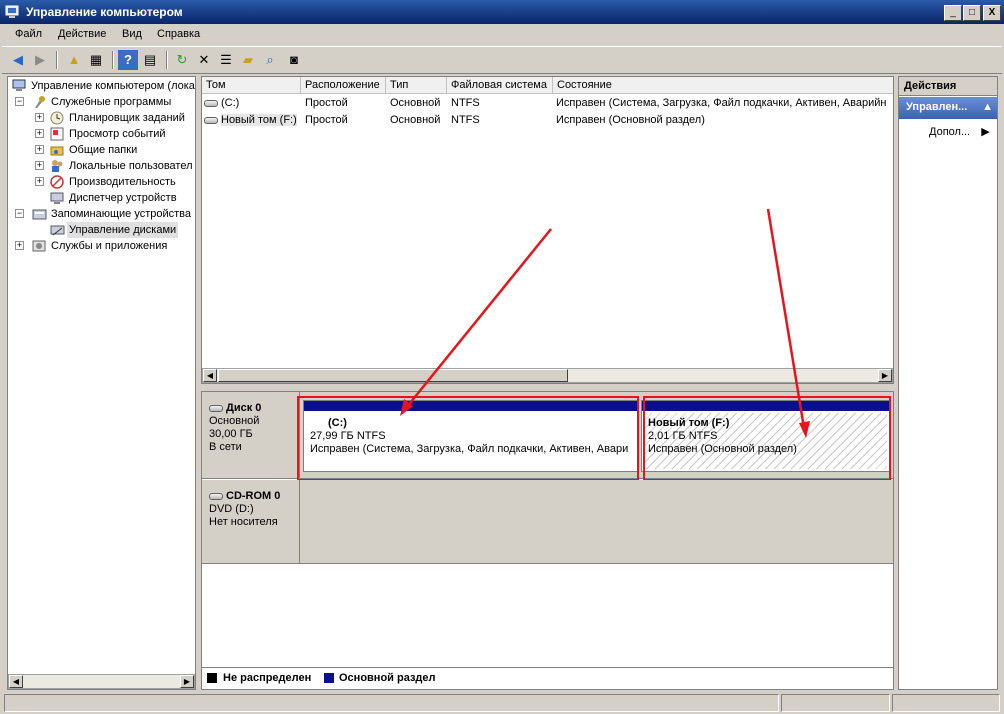 The width and height of the screenshot is (1004, 714). Describe the element at coordinates (253, 496) in the screenshot. I see `disk-name: CD-ROM 0` at that location.